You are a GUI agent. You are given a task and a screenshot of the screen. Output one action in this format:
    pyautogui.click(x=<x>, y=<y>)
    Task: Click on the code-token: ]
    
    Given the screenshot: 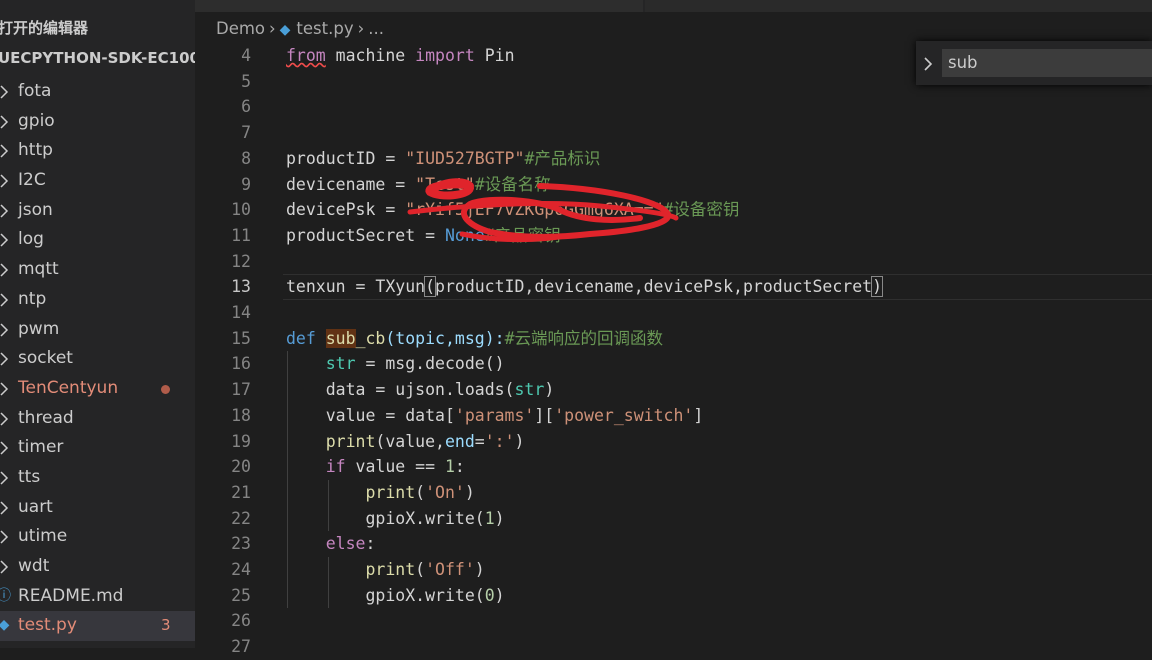 What is the action you would take?
    pyautogui.click(x=698, y=415)
    